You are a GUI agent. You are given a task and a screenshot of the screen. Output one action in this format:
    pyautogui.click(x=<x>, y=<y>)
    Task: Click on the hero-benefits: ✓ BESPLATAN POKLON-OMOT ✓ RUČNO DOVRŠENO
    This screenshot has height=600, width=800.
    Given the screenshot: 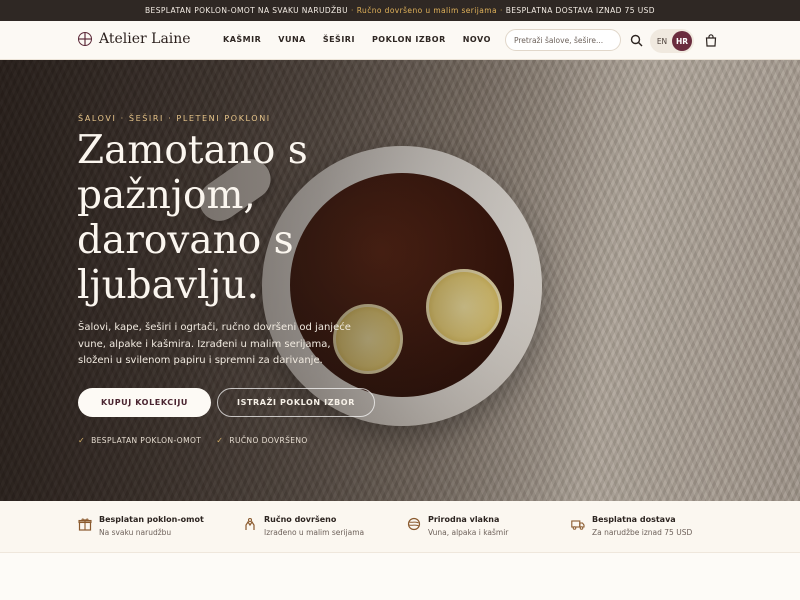 What is the action you would take?
    pyautogui.click(x=200, y=440)
    